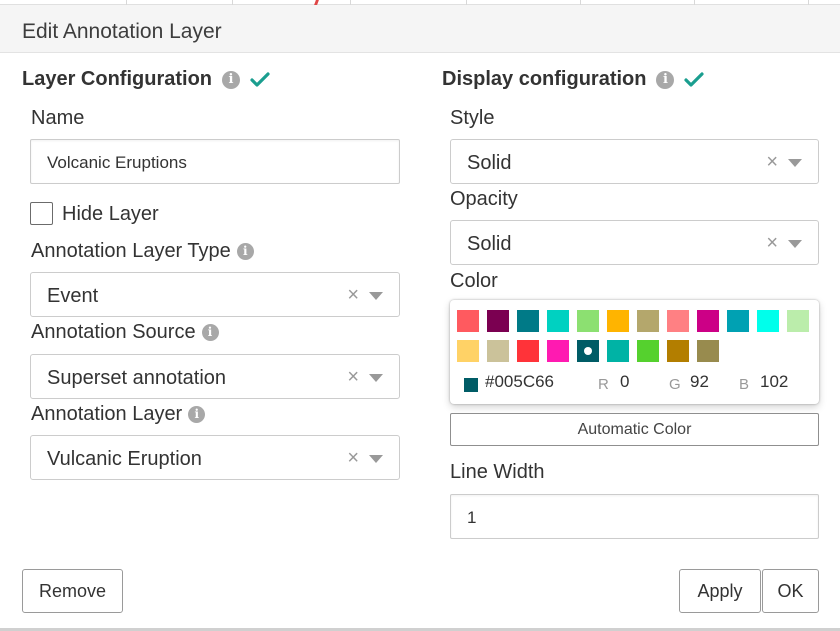  Describe the element at coordinates (519, 382) in the screenshot. I see `hex-input: #005C66` at that location.